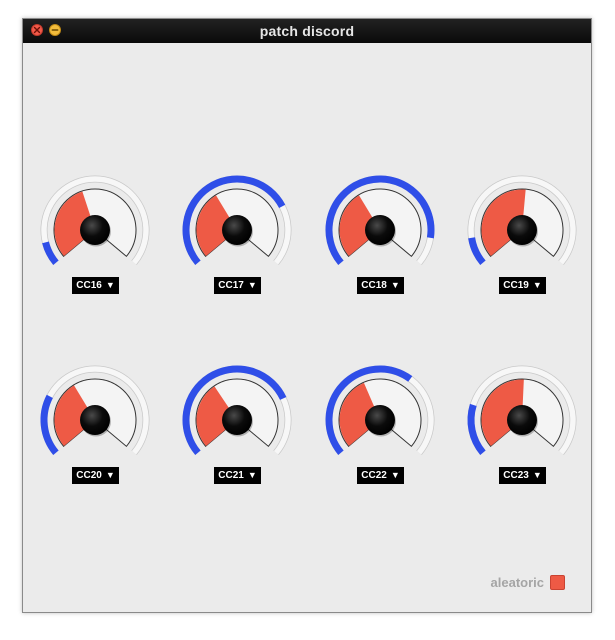 This screenshot has width=615, height=640. I want to click on dial-cc17: CC17 ▼, so click(237, 238).